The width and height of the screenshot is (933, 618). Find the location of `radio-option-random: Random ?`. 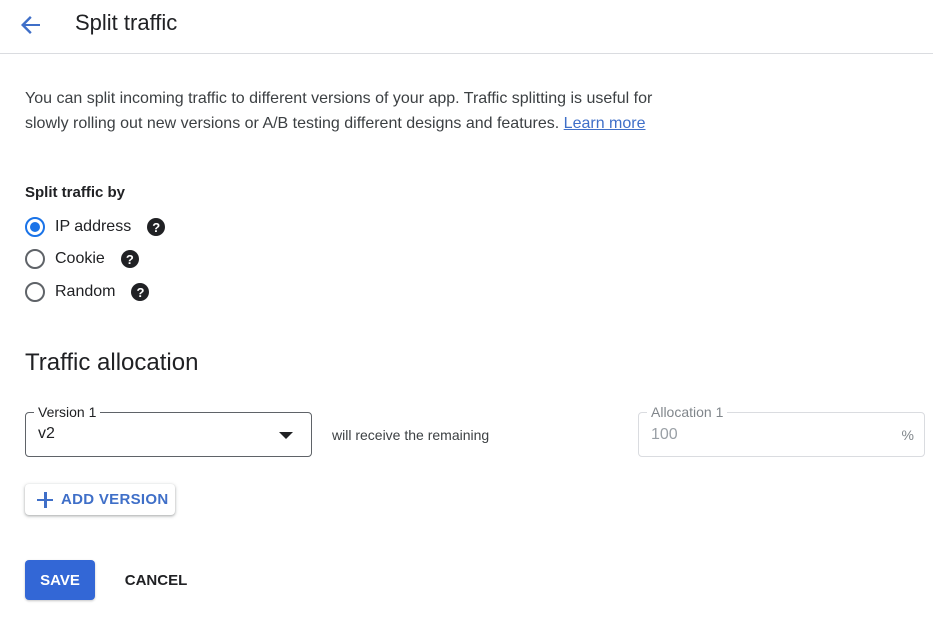

radio-option-random: Random ? is located at coordinates (87, 292).